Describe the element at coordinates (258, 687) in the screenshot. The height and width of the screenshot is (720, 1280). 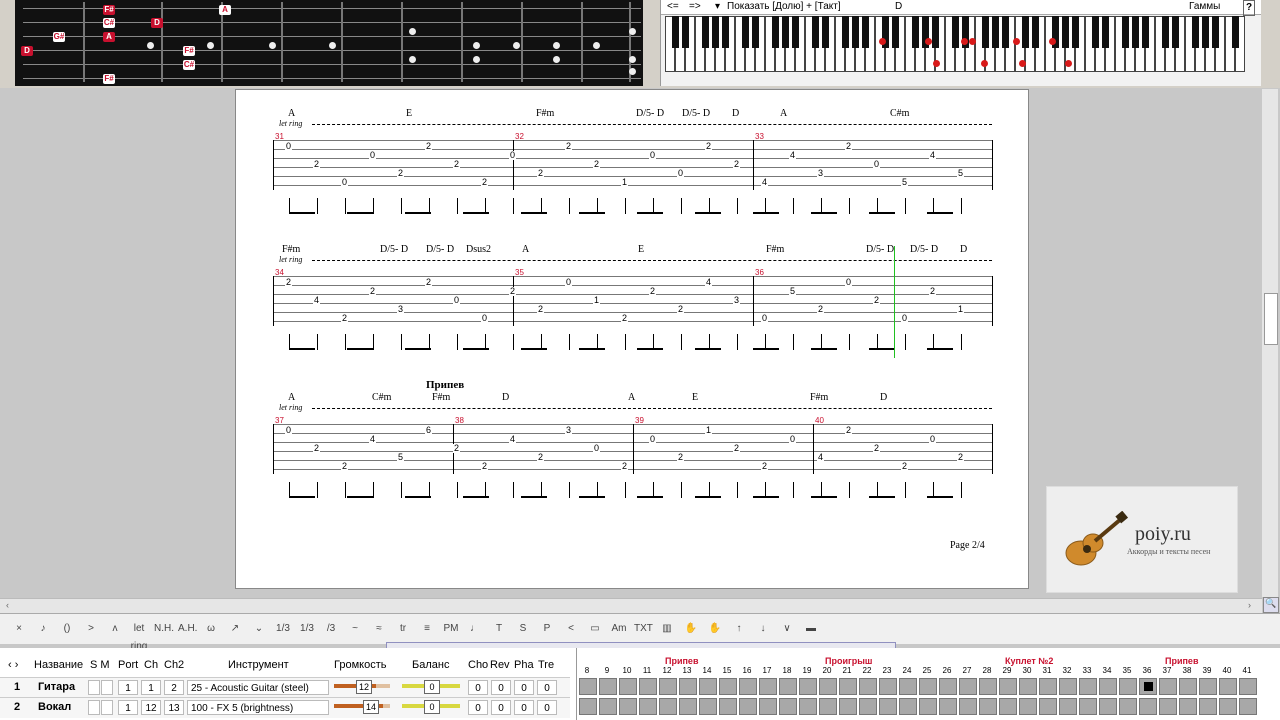
I see `instrument-cell: 25 - Acoustic Guitar (steel)` at that location.